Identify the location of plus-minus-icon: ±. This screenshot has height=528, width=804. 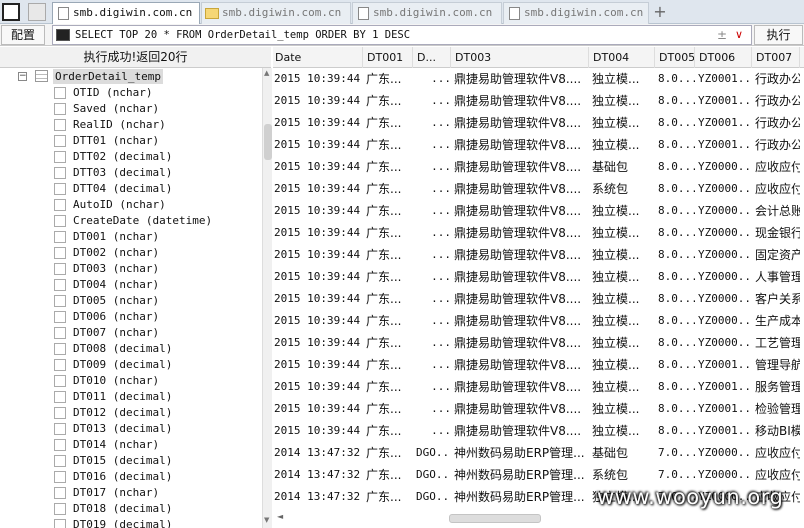
(722, 35).